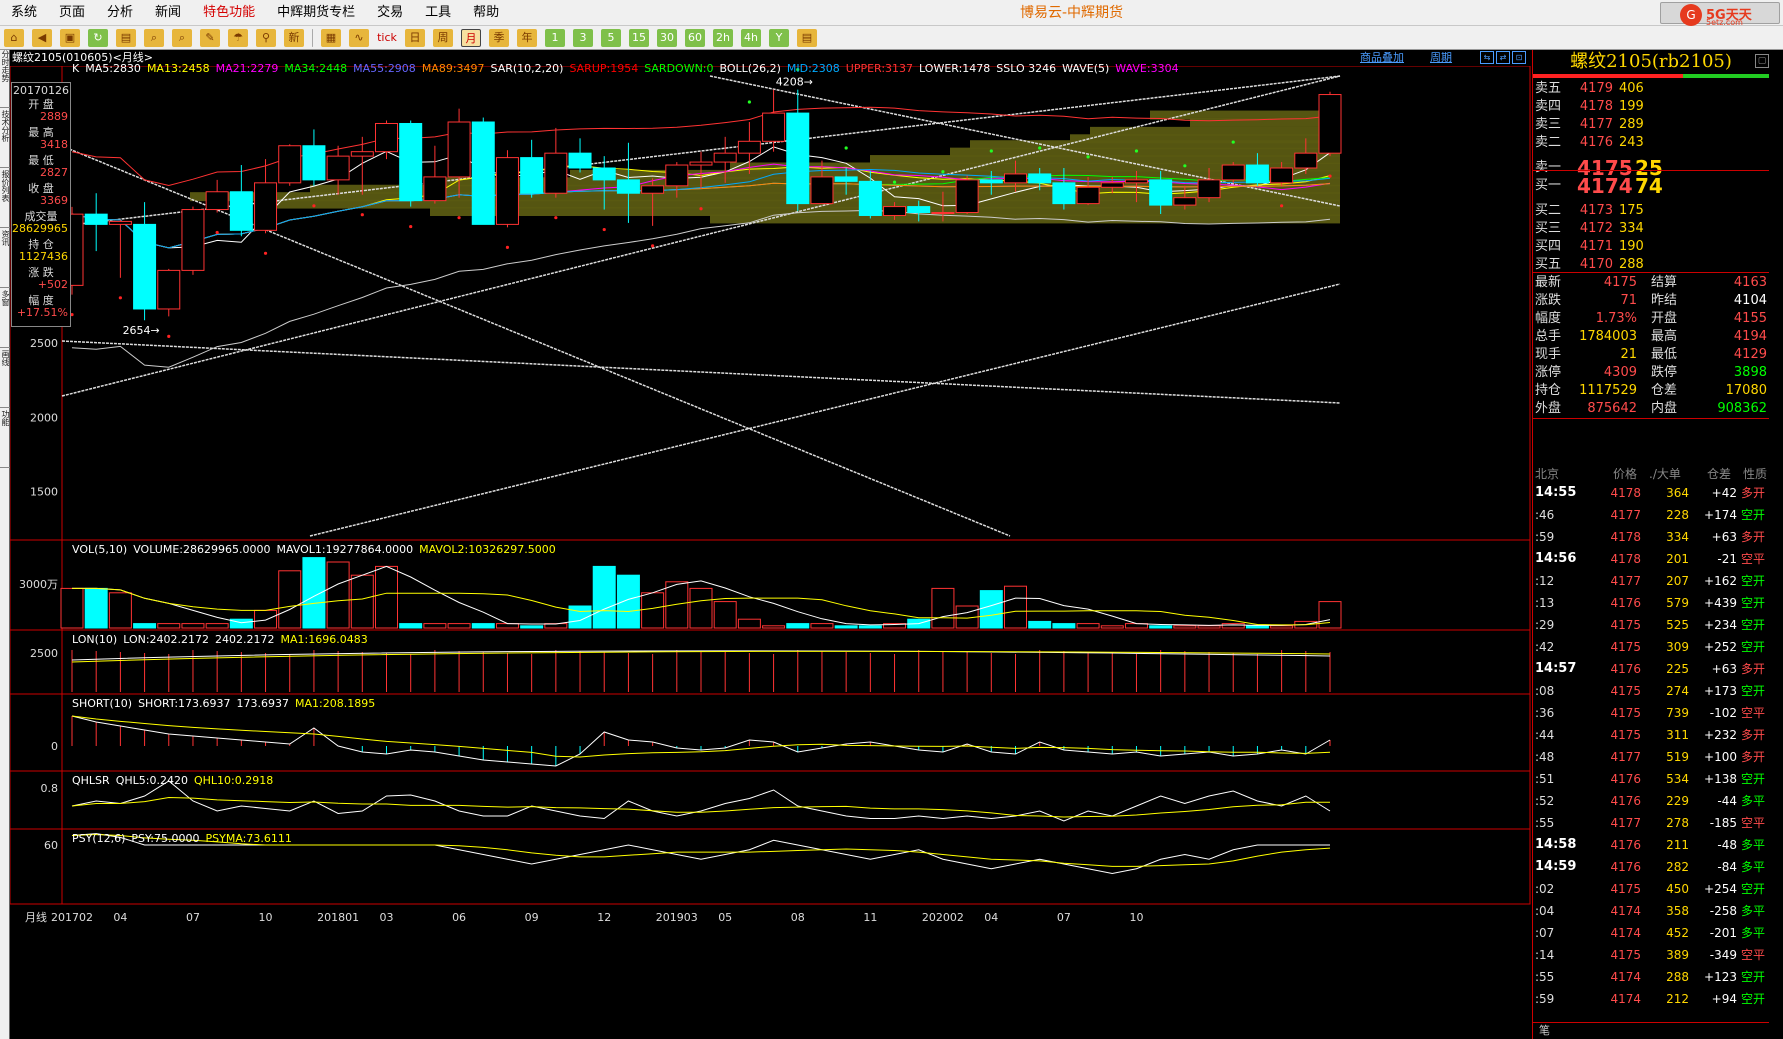 The image size is (1783, 1039). I want to click on left-tab-0: 分时走势, so click(5, 79).